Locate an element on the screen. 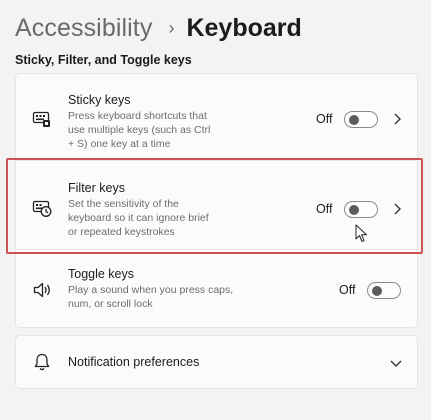  sticky-keys-title: Sticky keys is located at coordinates (99, 100).